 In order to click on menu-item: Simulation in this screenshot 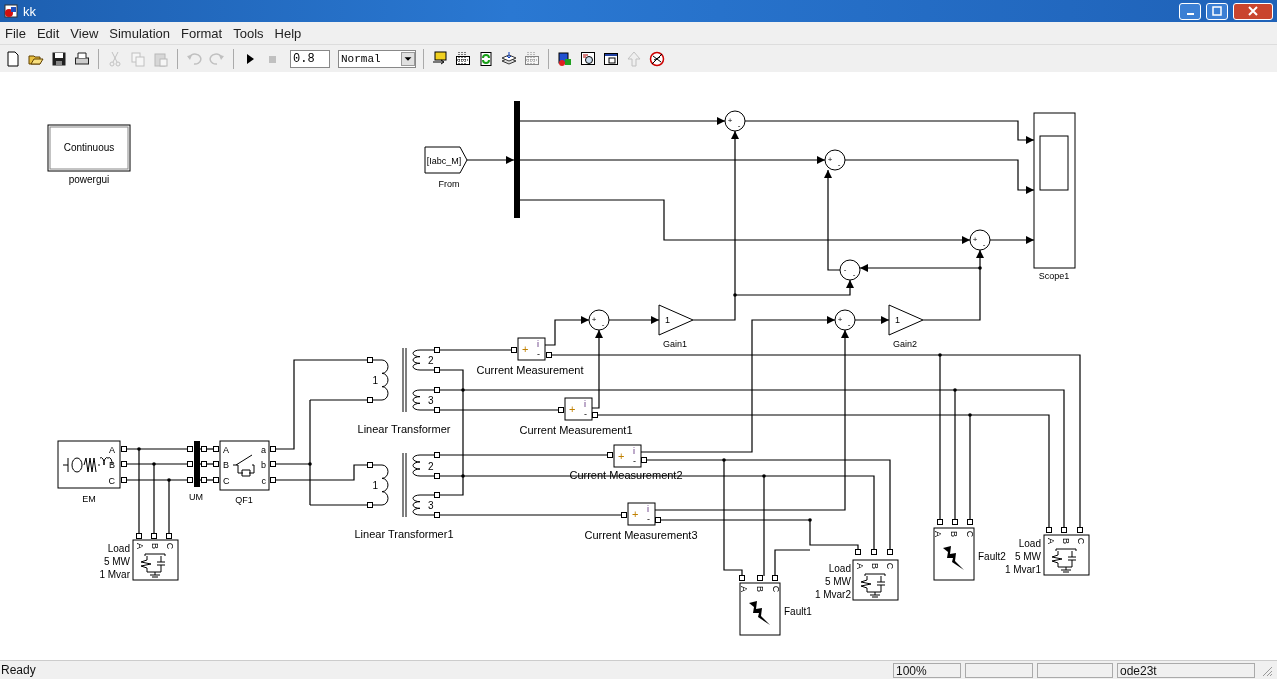, I will do `click(140, 33)`.